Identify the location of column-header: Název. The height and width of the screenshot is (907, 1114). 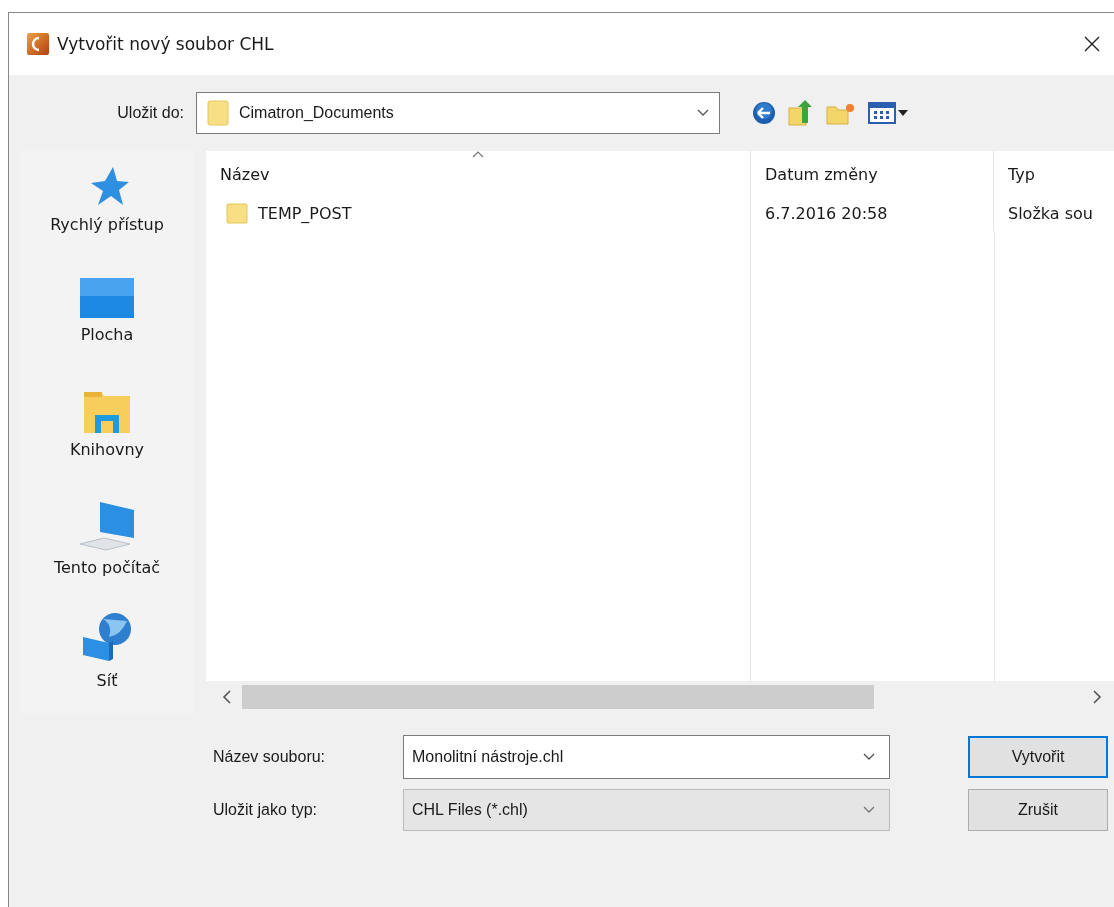
(478, 173).